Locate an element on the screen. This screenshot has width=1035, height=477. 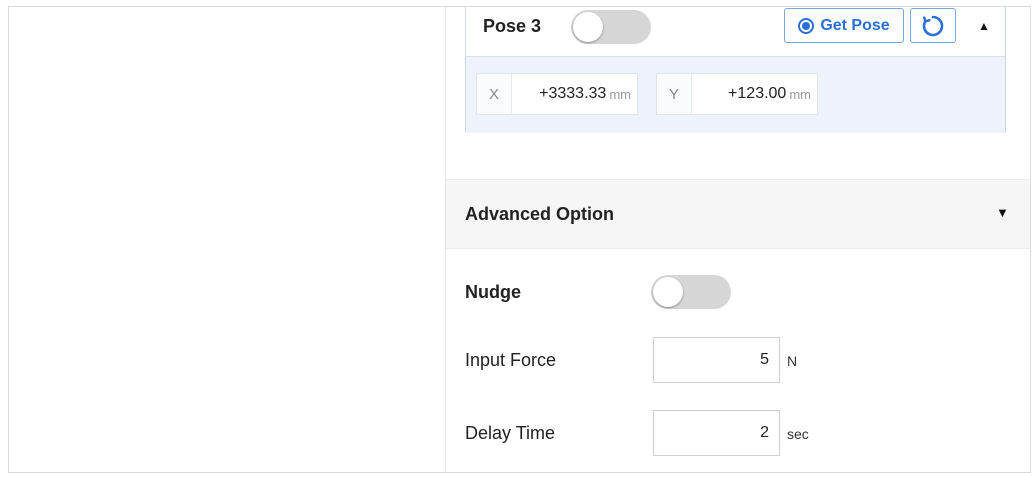
radio-target-icon is located at coordinates (806, 25).